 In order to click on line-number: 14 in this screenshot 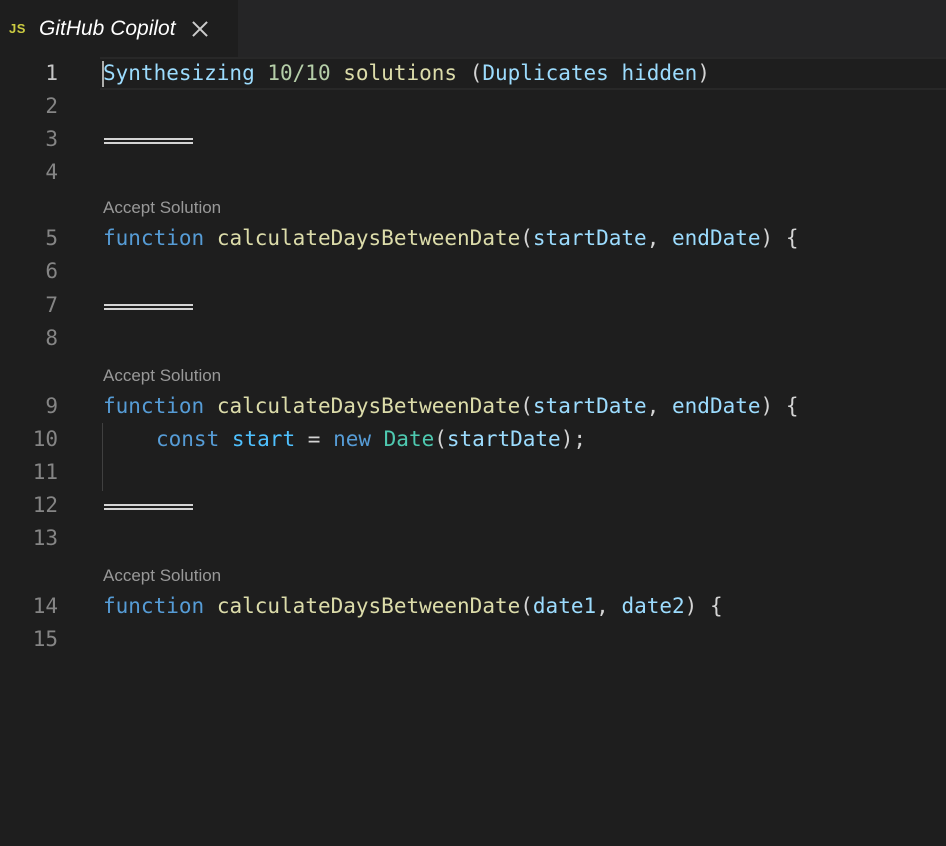, I will do `click(45, 606)`.